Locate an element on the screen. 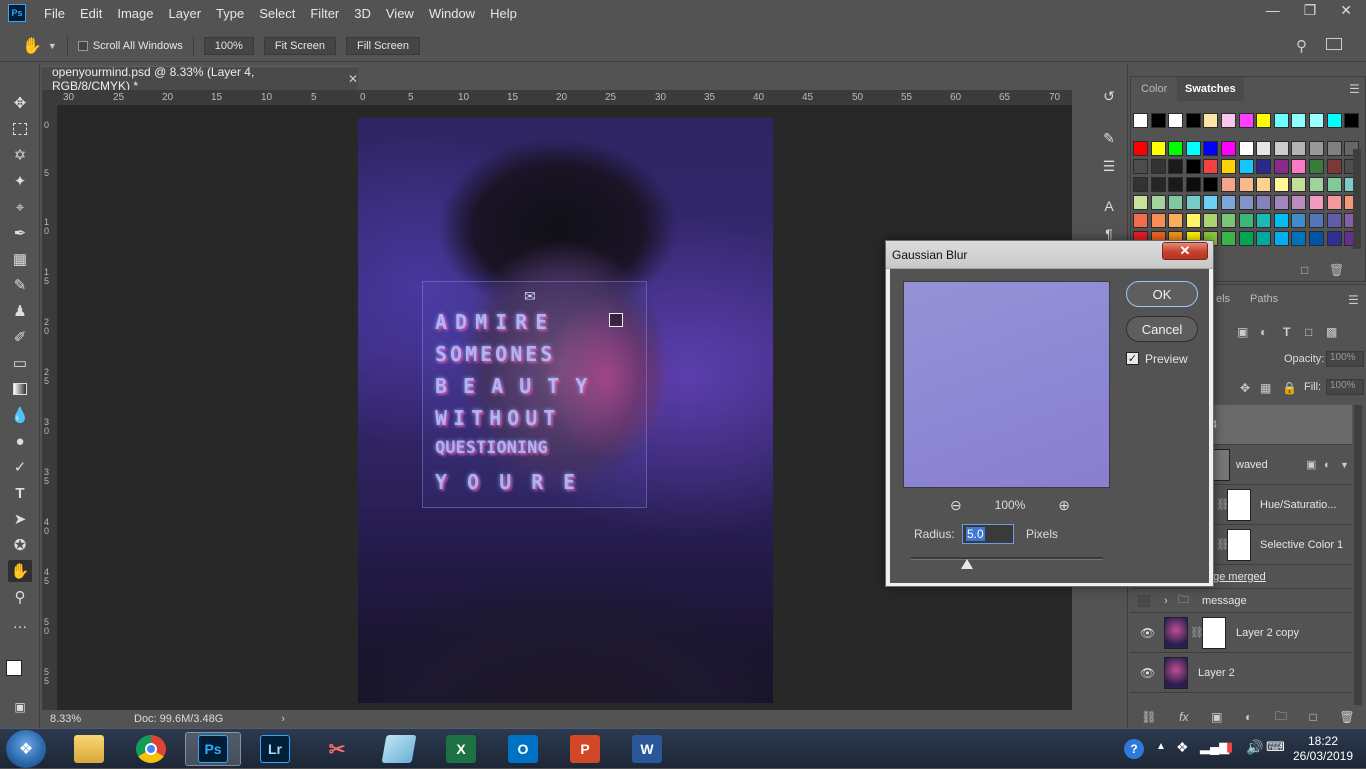  menu-image: Image is located at coordinates (135, 13).